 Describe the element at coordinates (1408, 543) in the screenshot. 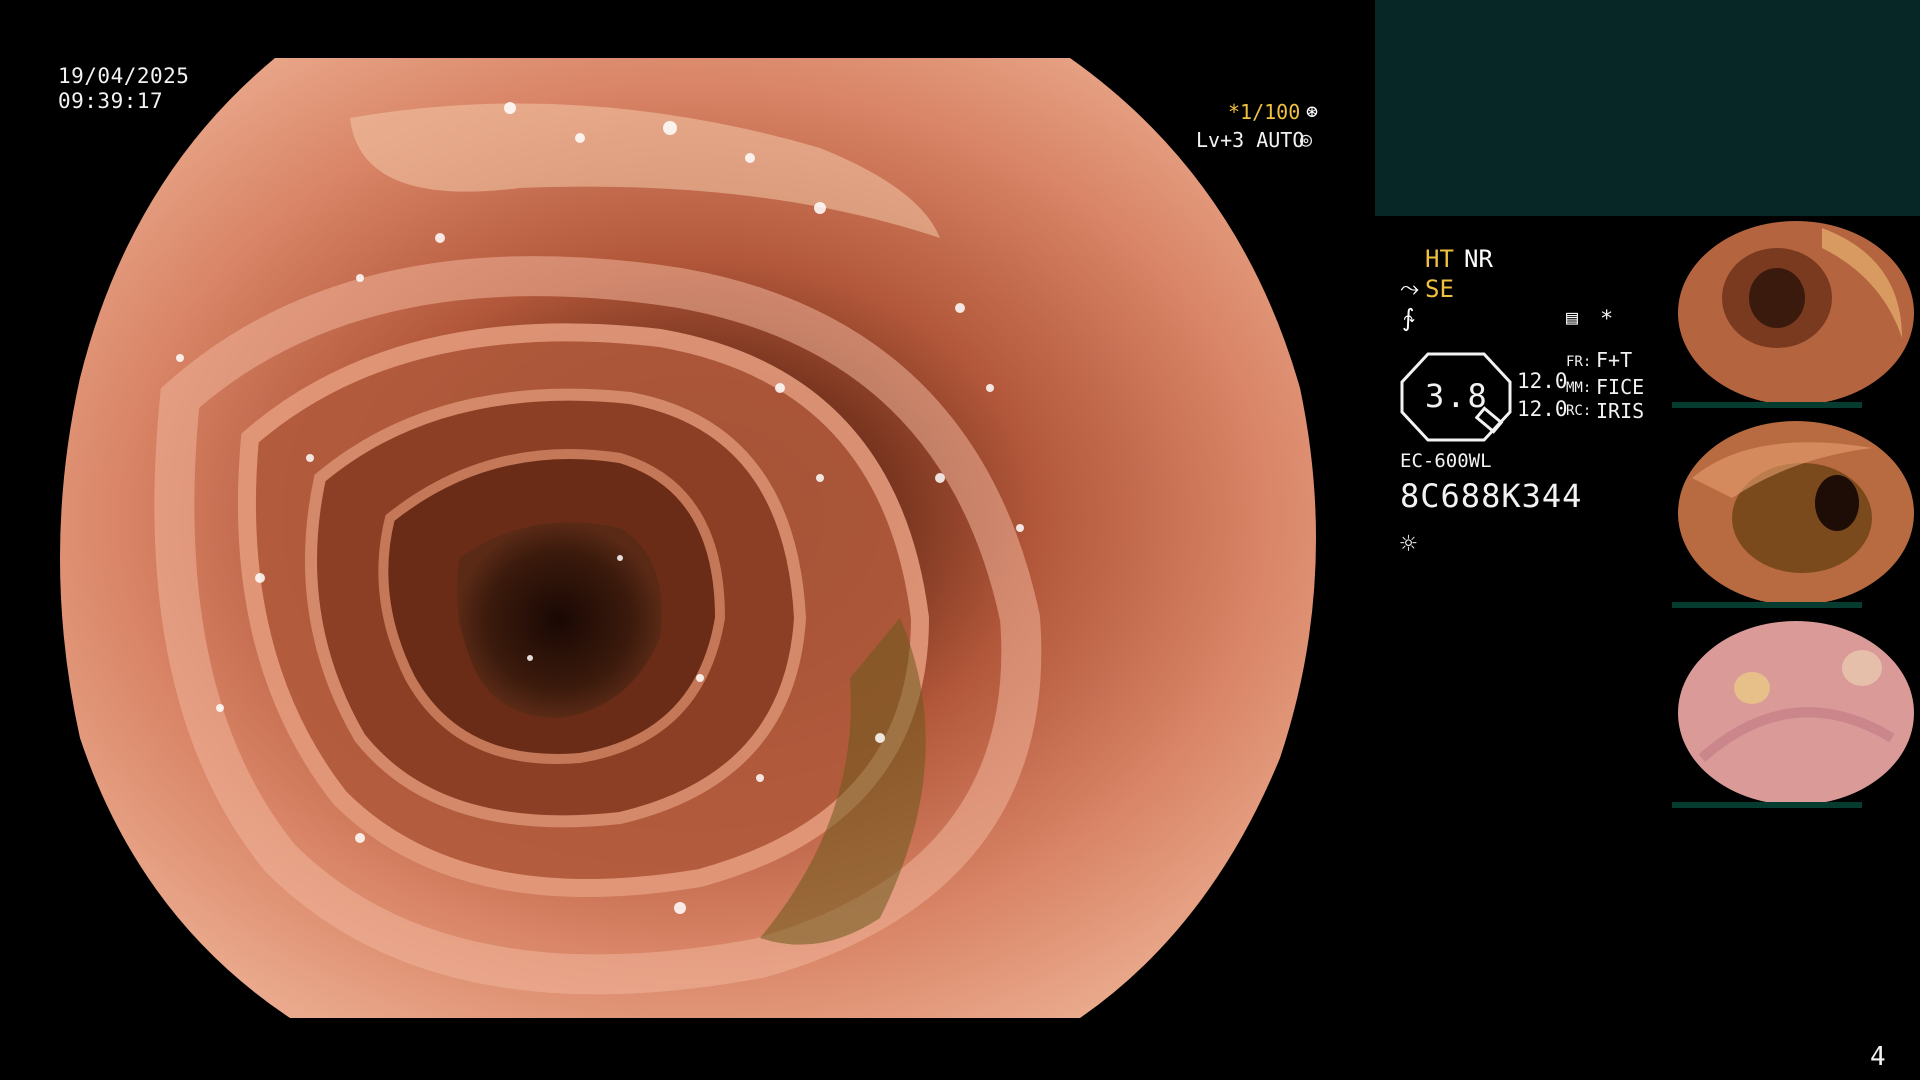

I see `light-icon: ☼` at that location.